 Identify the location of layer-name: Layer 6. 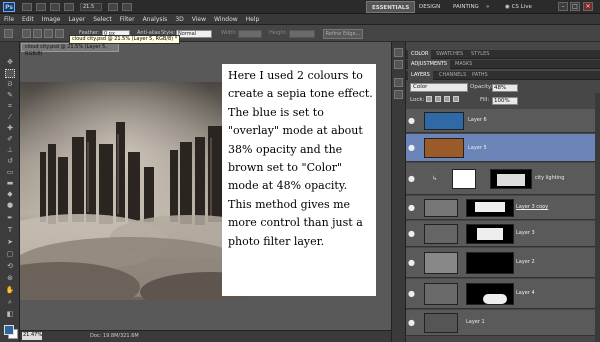
(477, 120).